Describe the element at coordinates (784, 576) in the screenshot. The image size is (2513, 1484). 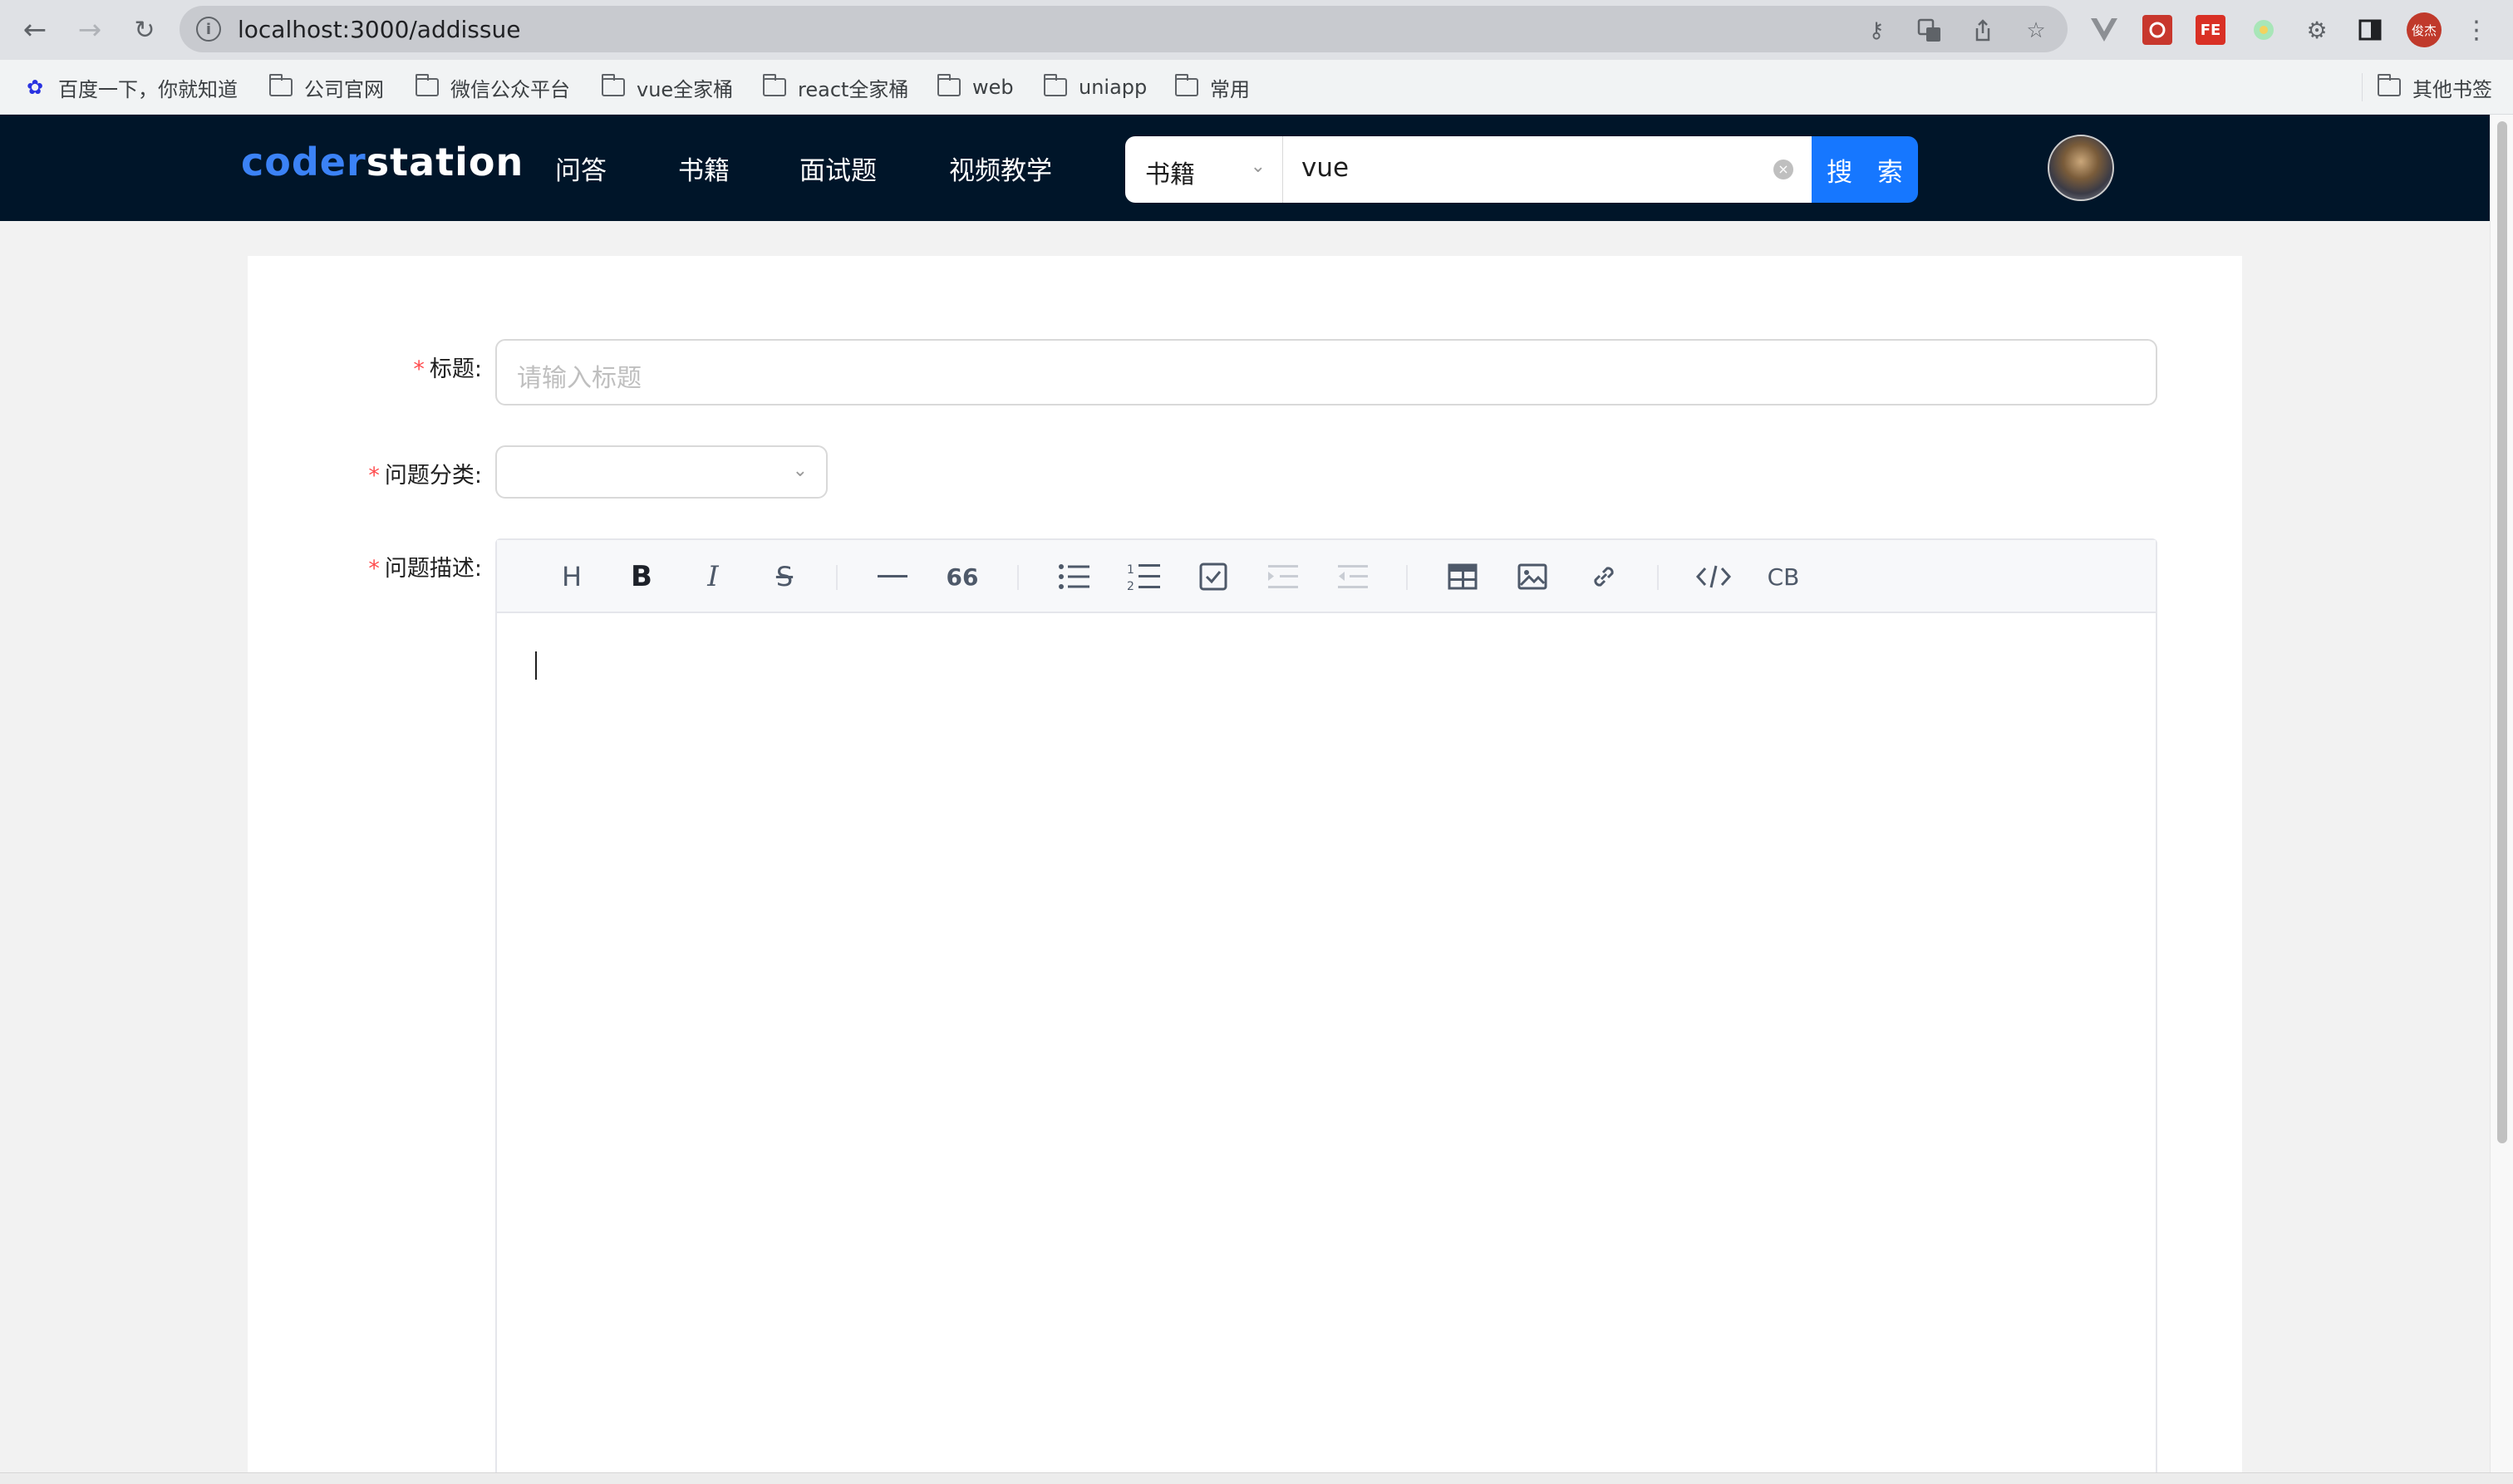
I see `strikethrough-icon: S` at that location.